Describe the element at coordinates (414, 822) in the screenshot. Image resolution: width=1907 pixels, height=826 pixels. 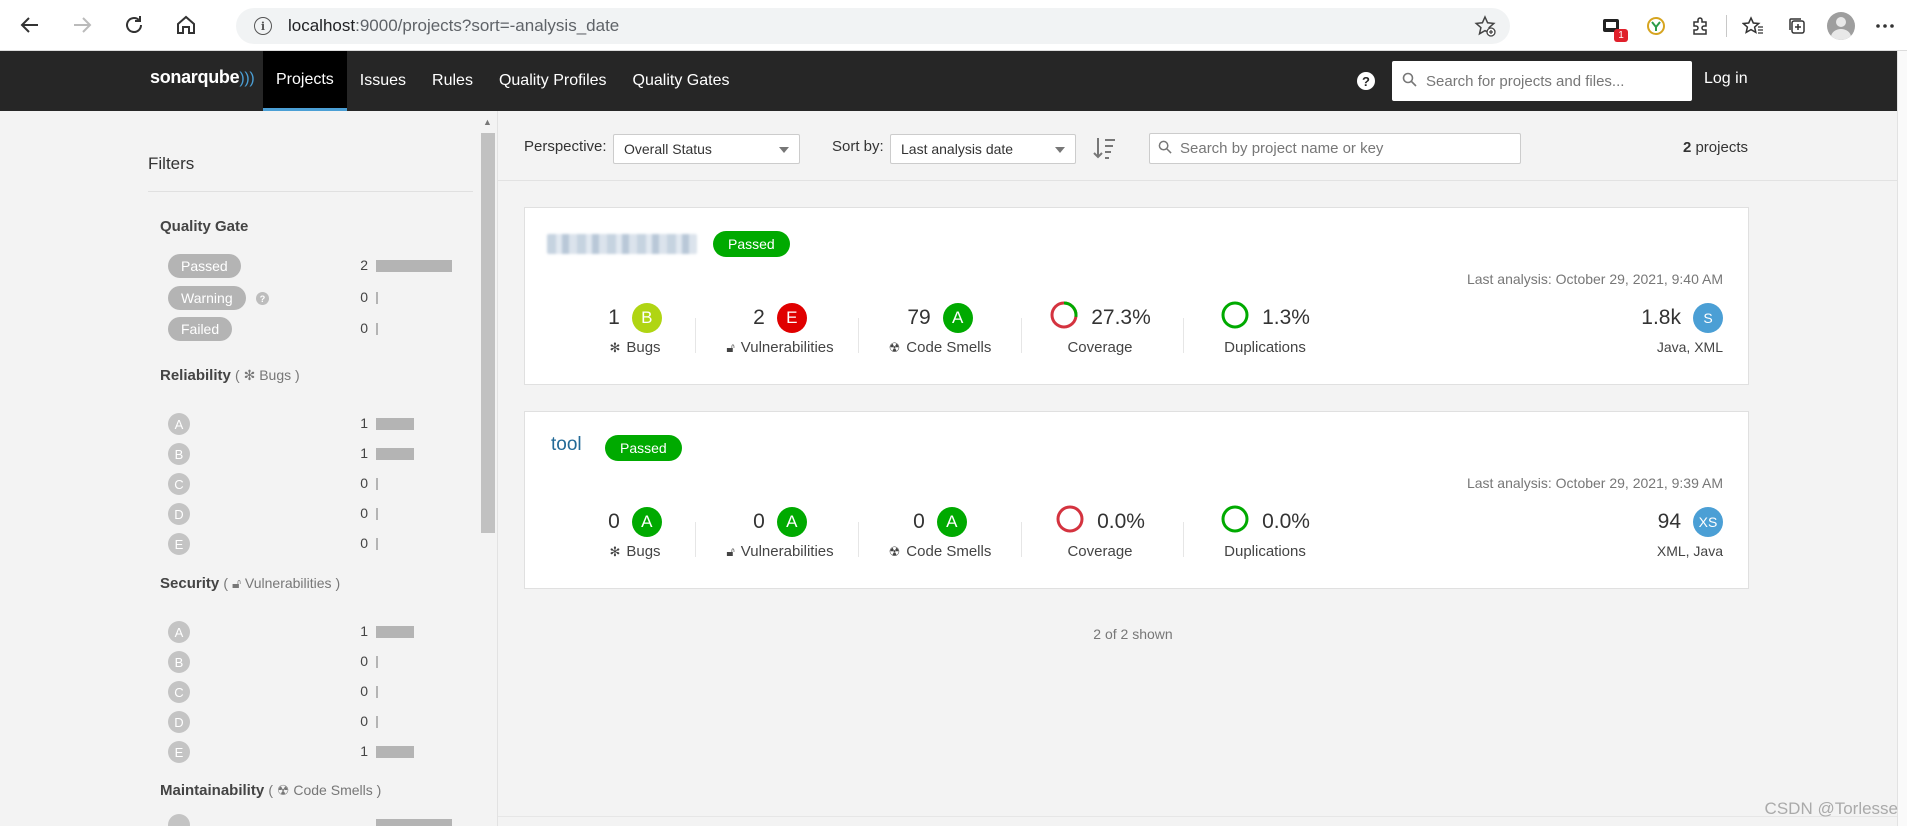
I see `maint-bar` at that location.